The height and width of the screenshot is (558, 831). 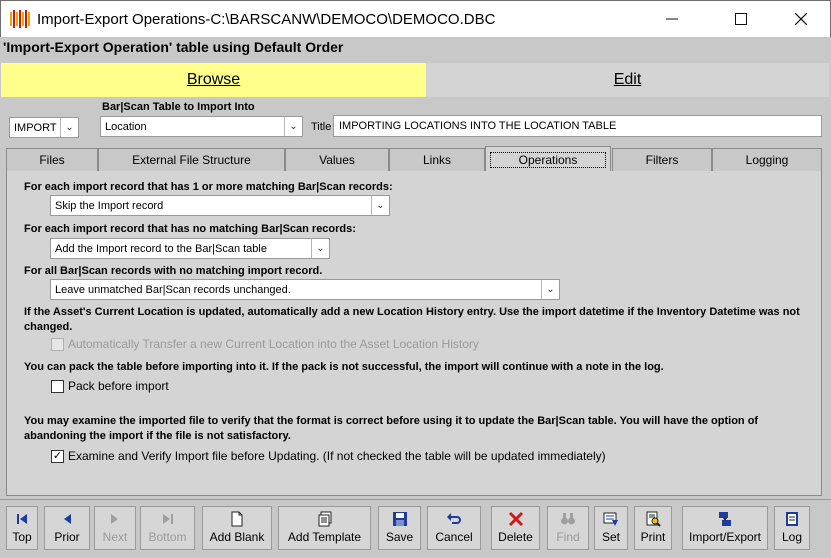 I want to click on title-label: Title, so click(x=321, y=127).